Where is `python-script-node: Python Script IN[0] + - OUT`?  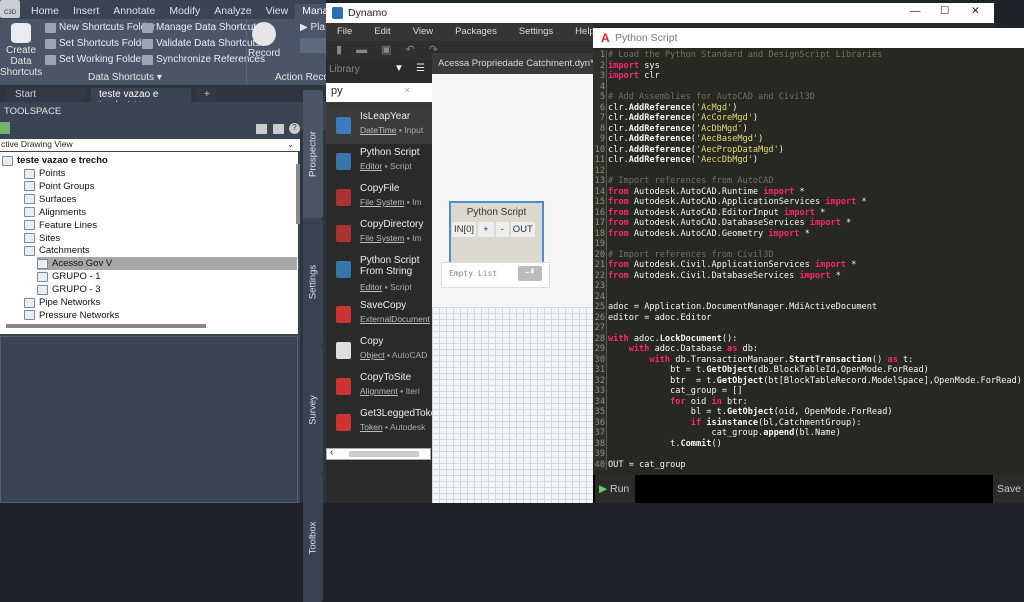 python-script-node: Python Script IN[0] + - OUT is located at coordinates (496, 235).